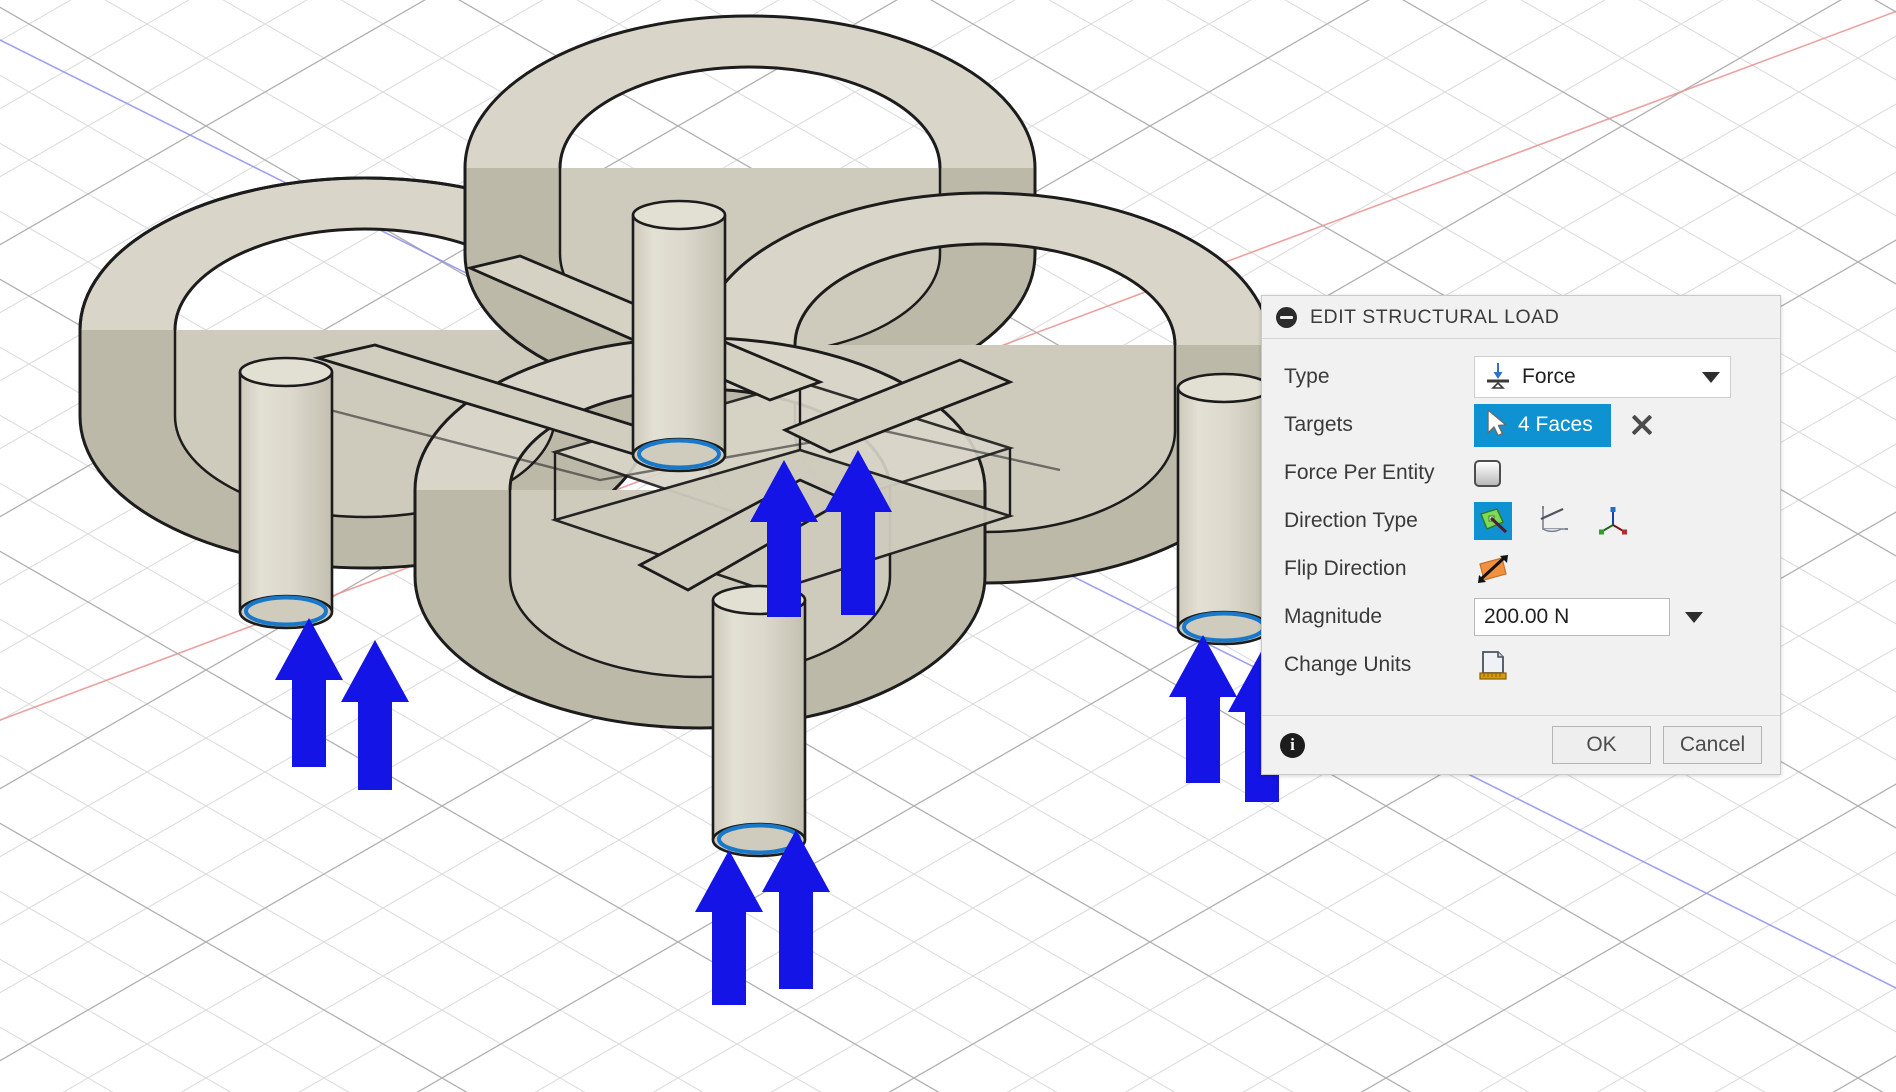 This screenshot has width=1896, height=1092. Describe the element at coordinates (679, 336) in the screenshot. I see `motor-tube-rear-right` at that location.